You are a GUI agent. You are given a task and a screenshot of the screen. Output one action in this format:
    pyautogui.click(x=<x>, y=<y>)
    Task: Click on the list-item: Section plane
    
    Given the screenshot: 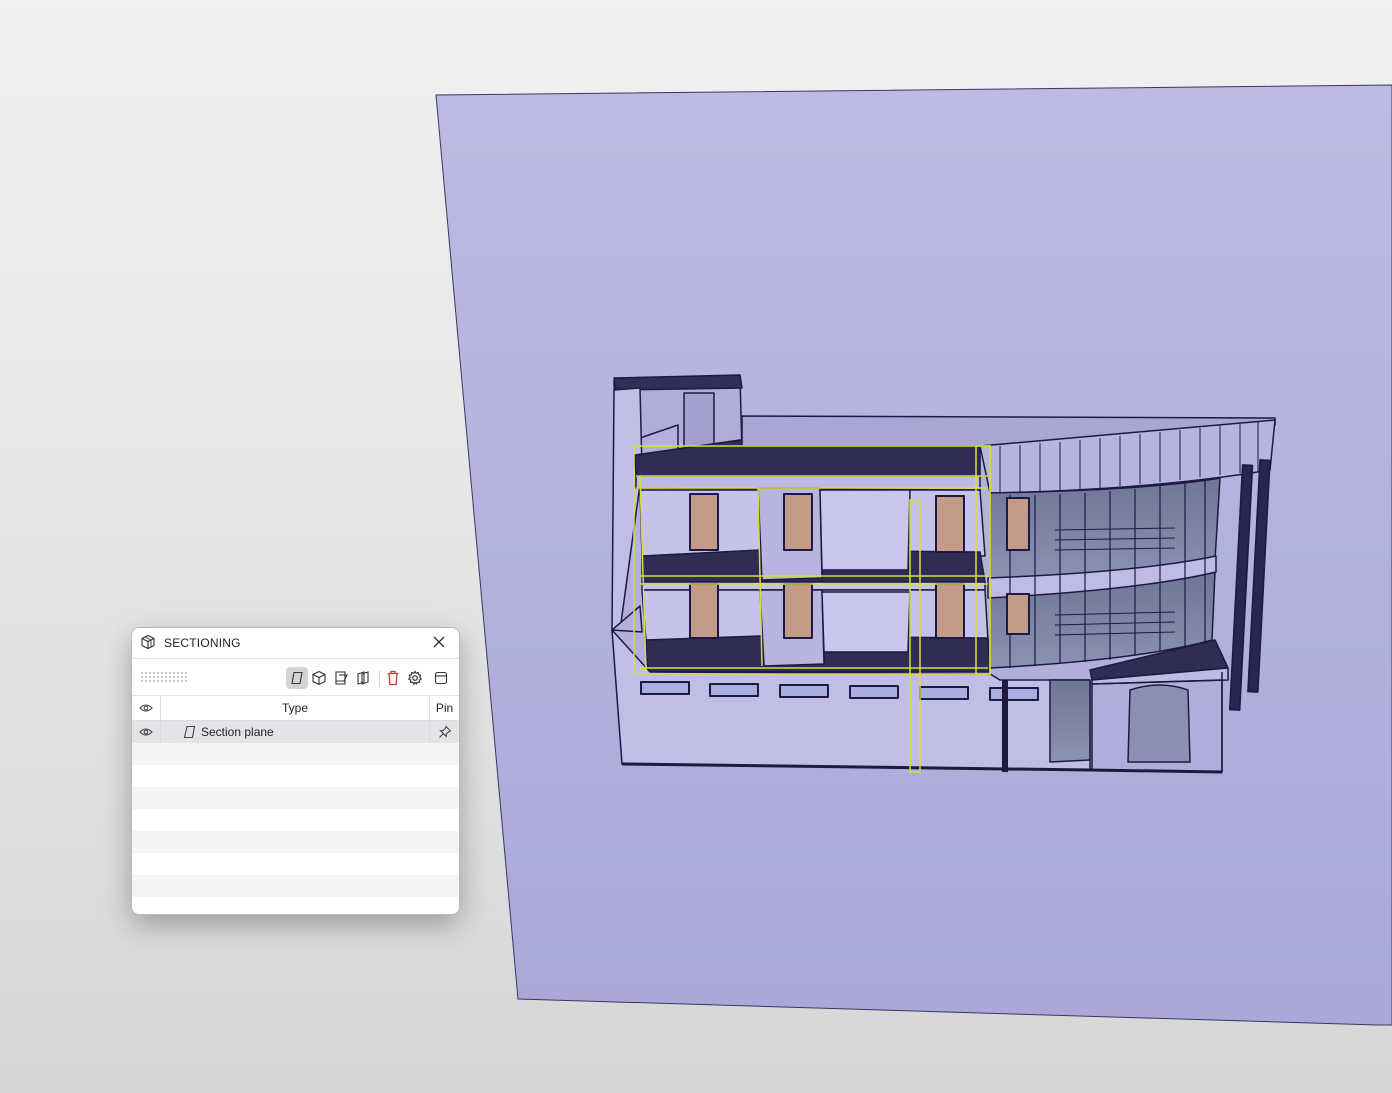 What is the action you would take?
    pyautogui.click(x=295, y=732)
    